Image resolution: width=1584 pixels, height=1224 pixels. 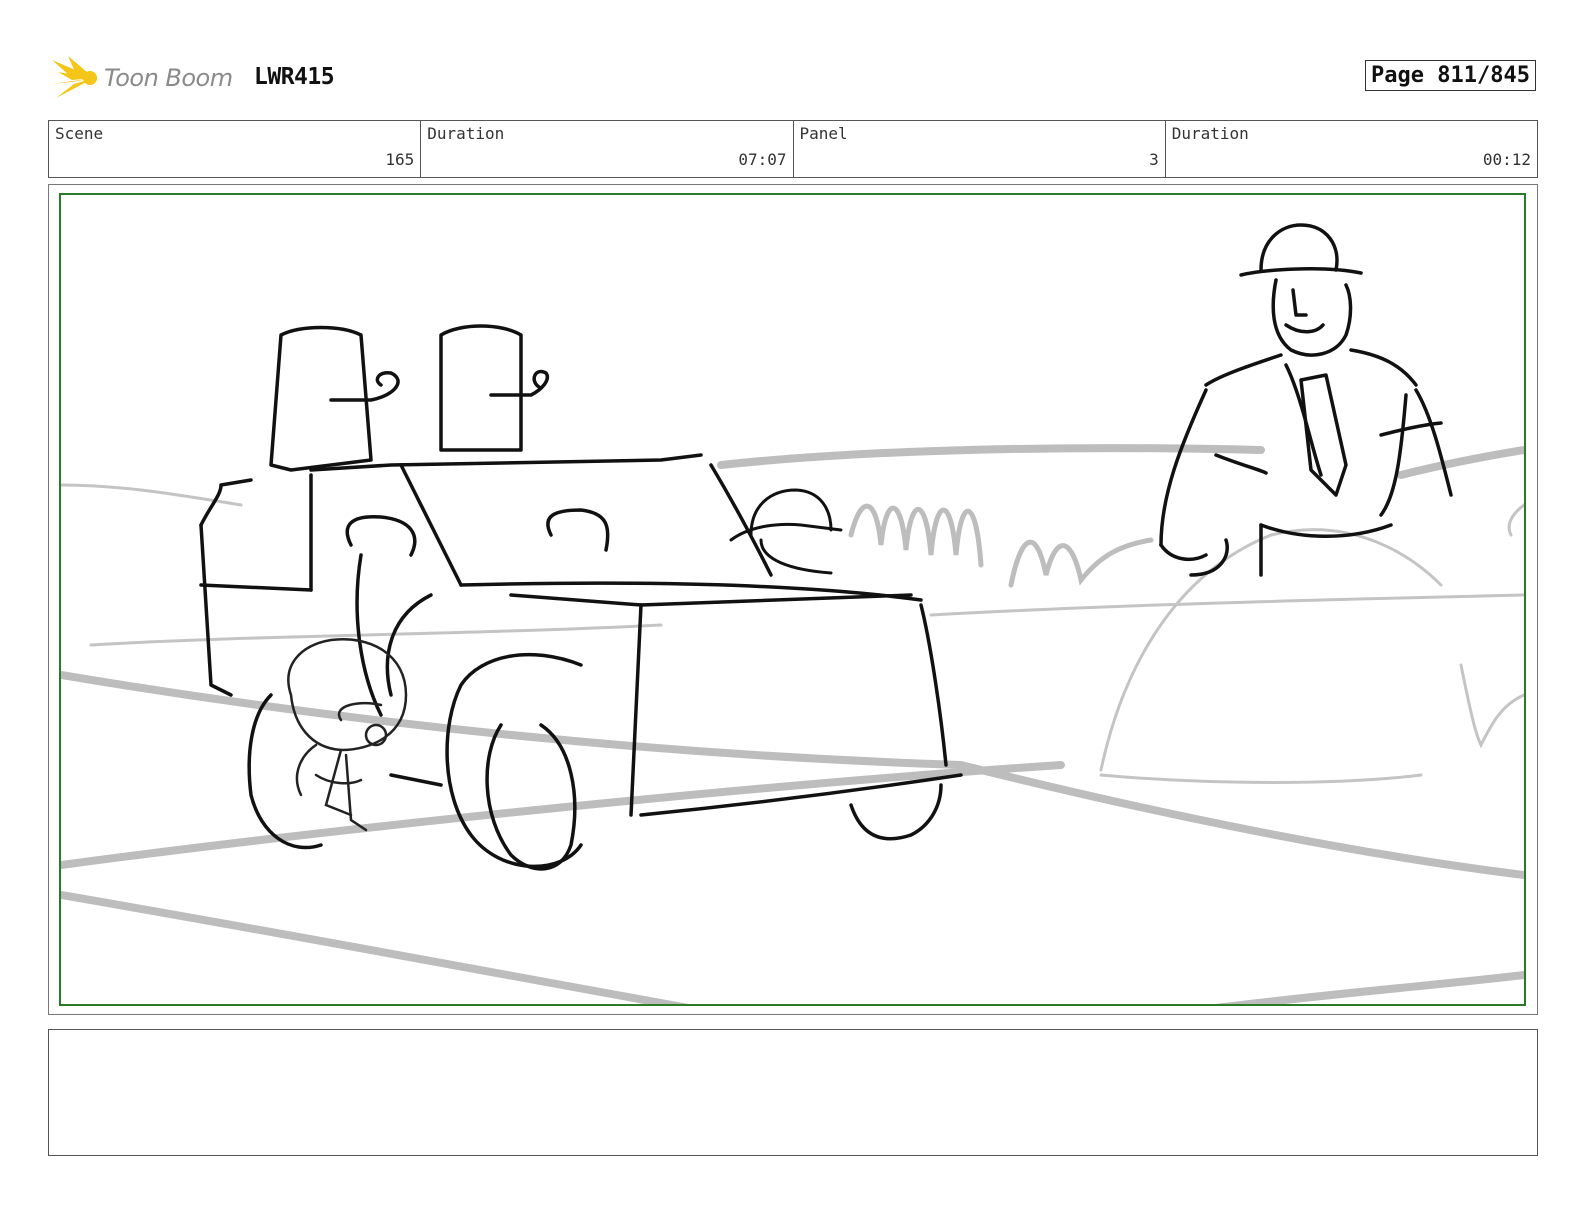 What do you see at coordinates (793, 1092) in the screenshot?
I see `panel-notes` at bounding box center [793, 1092].